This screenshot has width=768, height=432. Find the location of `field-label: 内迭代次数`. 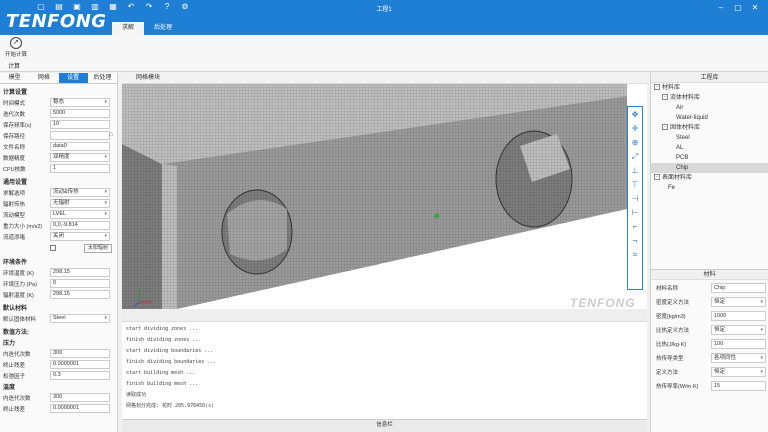

field-label: 内迭代次数 is located at coordinates (17, 354).